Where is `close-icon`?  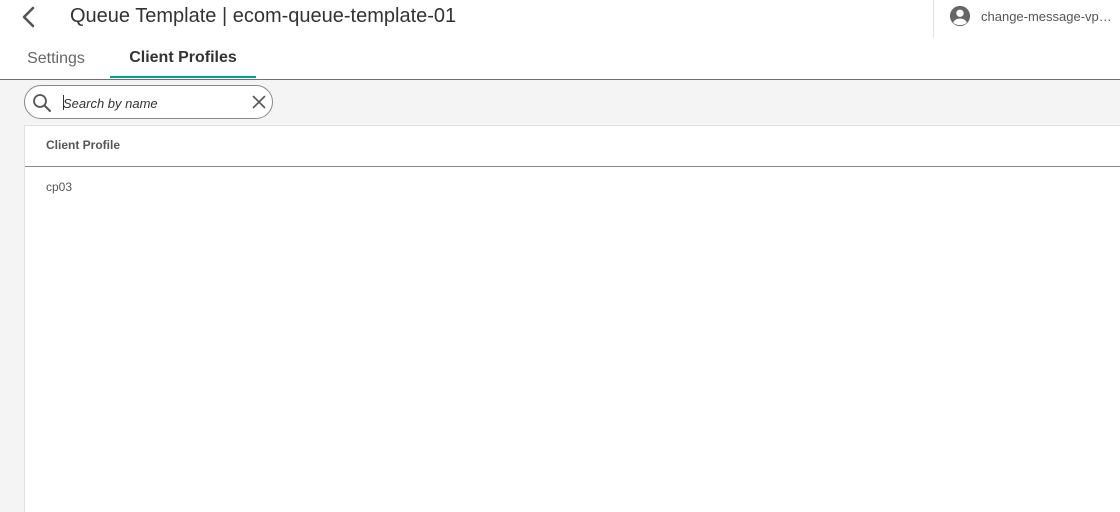
close-icon is located at coordinates (259, 102).